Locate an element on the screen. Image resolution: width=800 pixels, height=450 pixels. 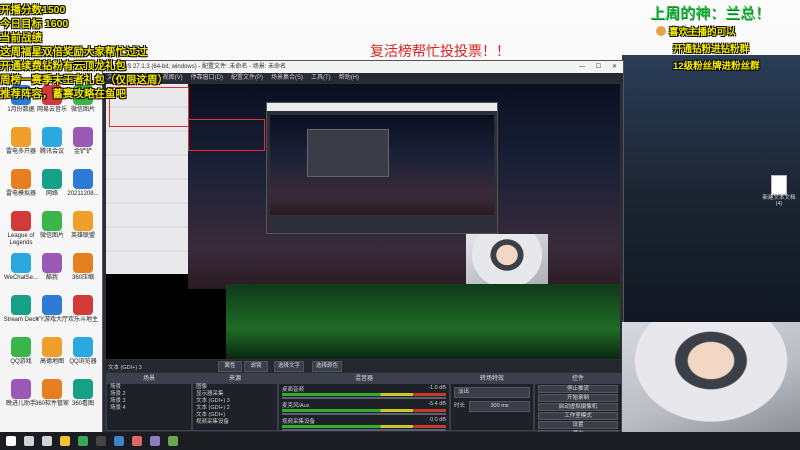
preview-grass is located at coordinates (423, 321).